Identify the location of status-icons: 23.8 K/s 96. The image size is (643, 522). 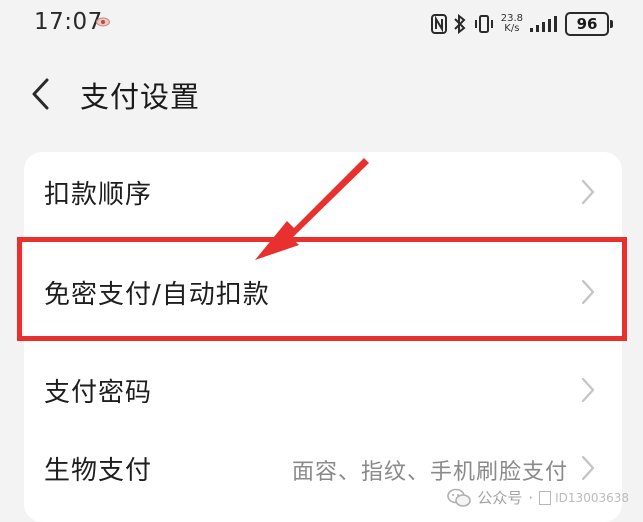
(521, 24).